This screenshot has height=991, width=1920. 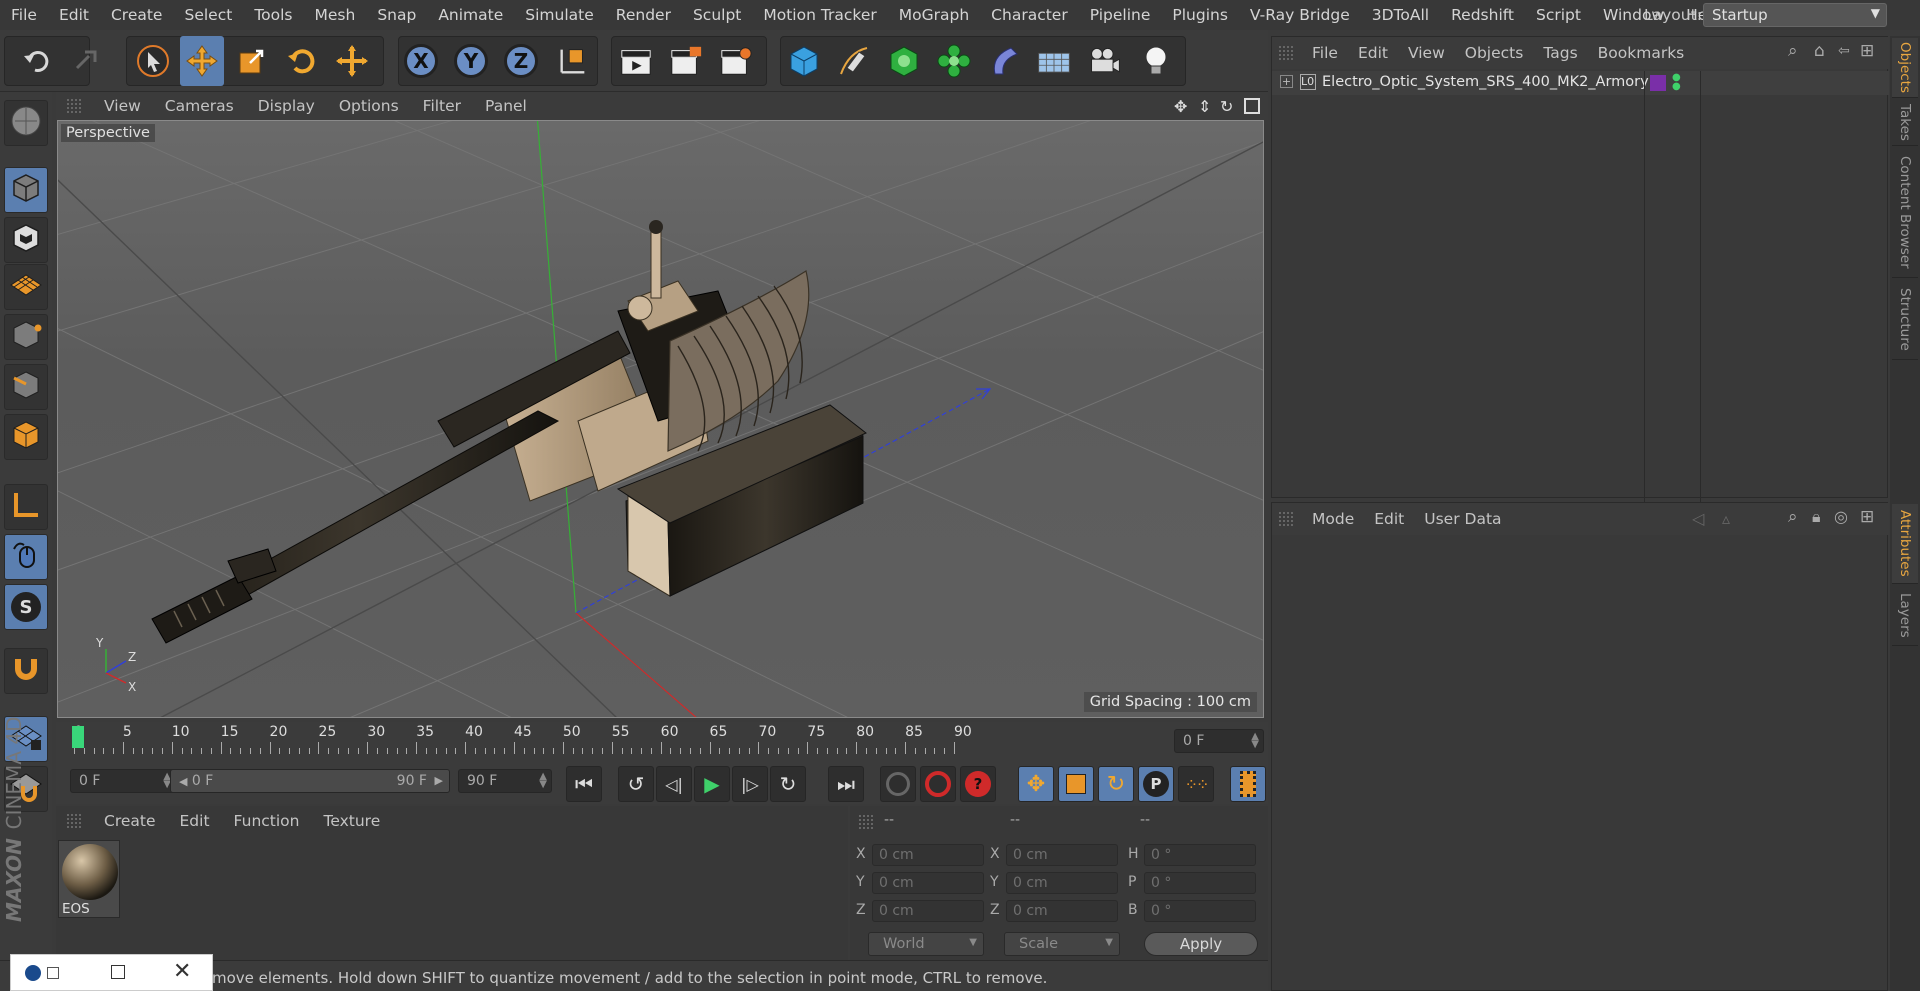 What do you see at coordinates (1062, 944) in the screenshot?
I see `size-mode-dropdown: Scale ▼` at bounding box center [1062, 944].